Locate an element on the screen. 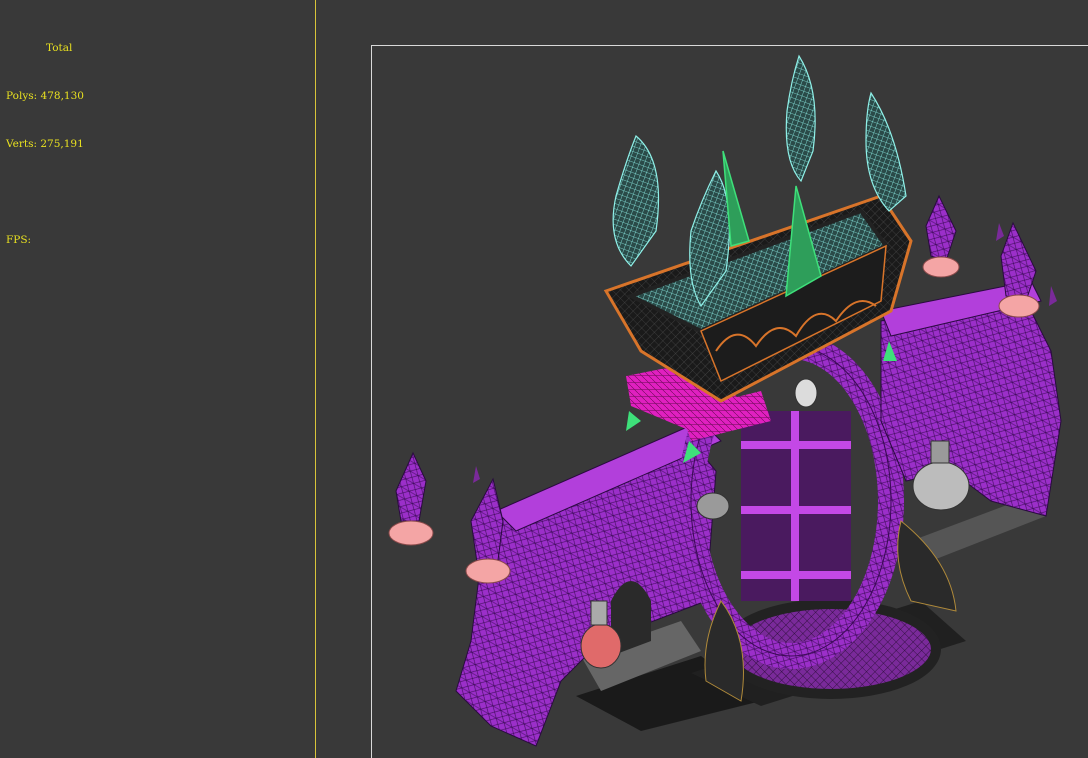 The width and height of the screenshot is (1088, 758). stats-total-heading: Total is located at coordinates (59, 48).